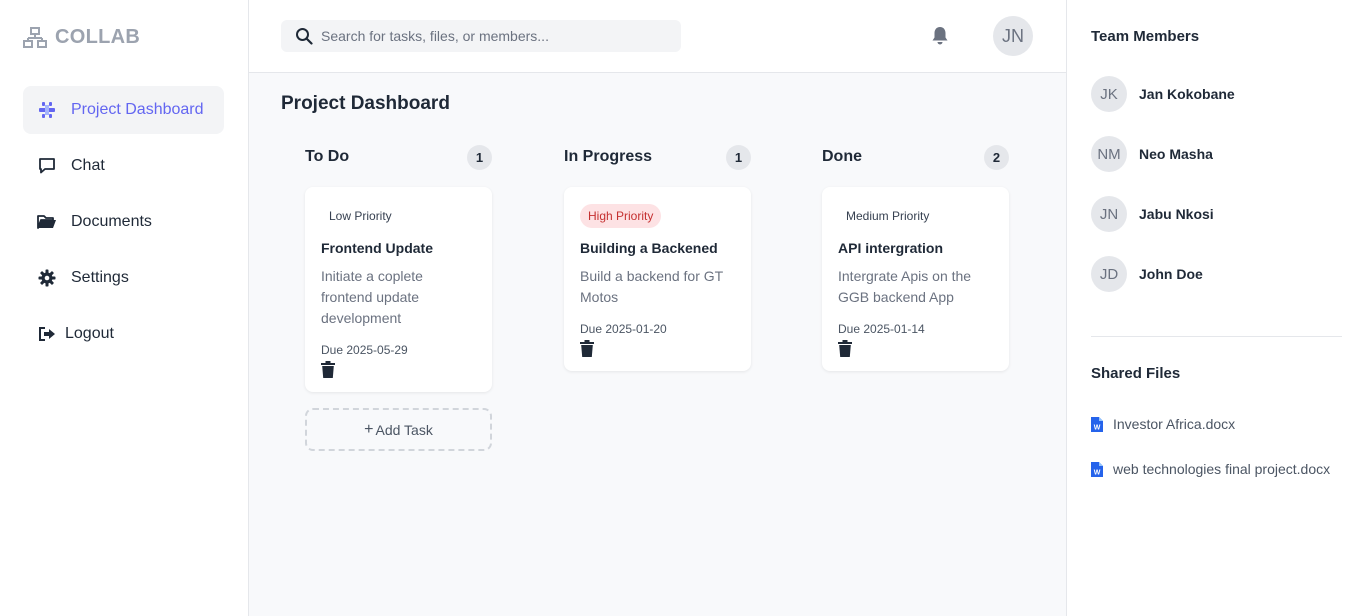  What do you see at coordinates (1109, 154) in the screenshot?
I see `avatar: NM` at bounding box center [1109, 154].